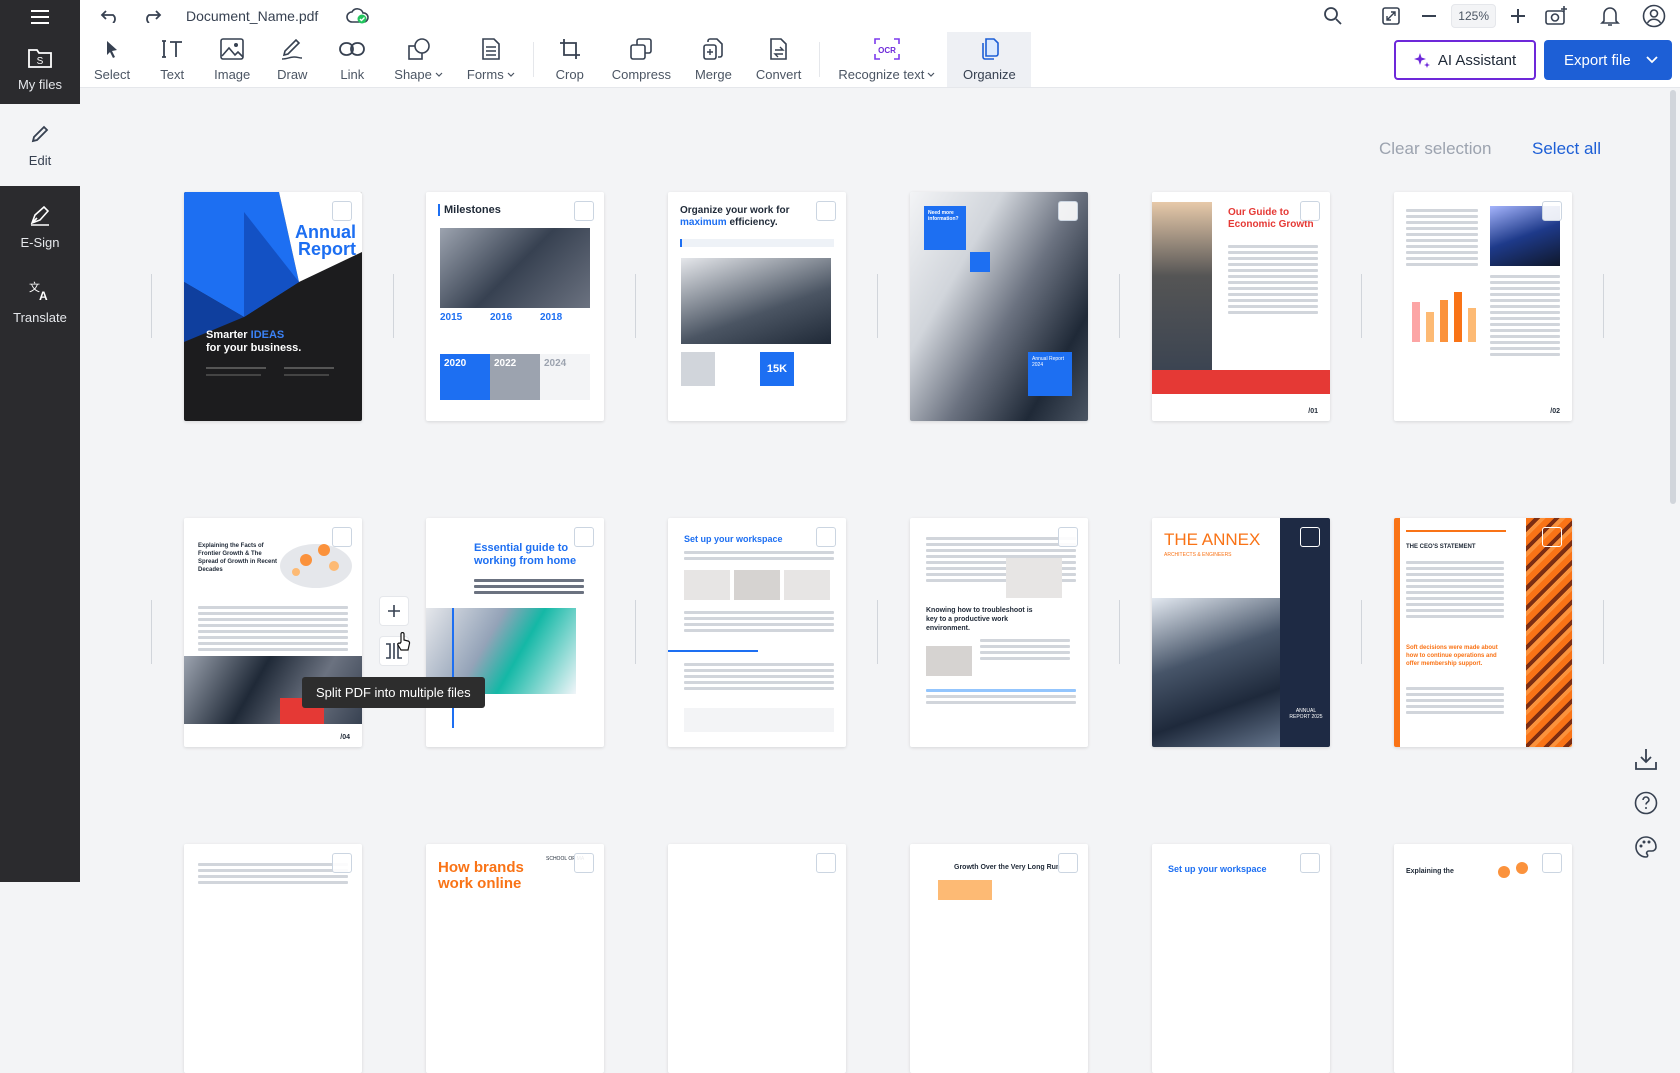 The height and width of the screenshot is (1073, 1680). I want to click on tool-forms: Forms, so click(491, 59).